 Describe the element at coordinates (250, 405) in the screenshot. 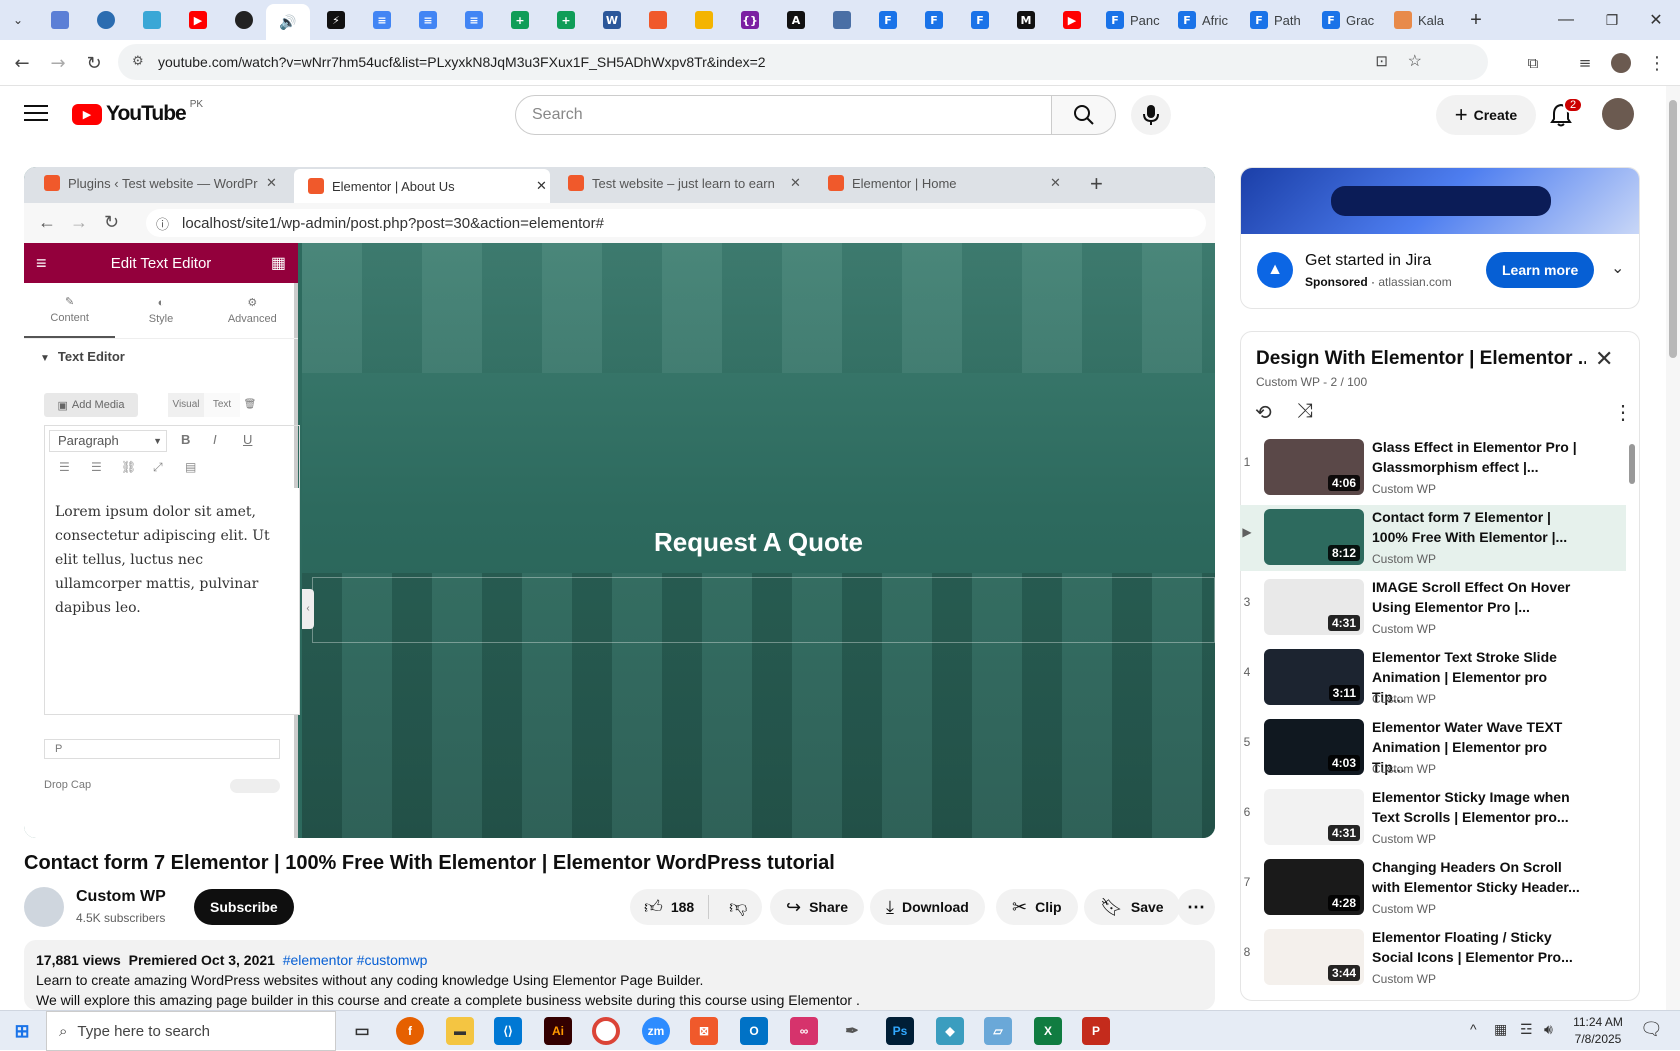

I see `trash-icon: 🗑` at that location.